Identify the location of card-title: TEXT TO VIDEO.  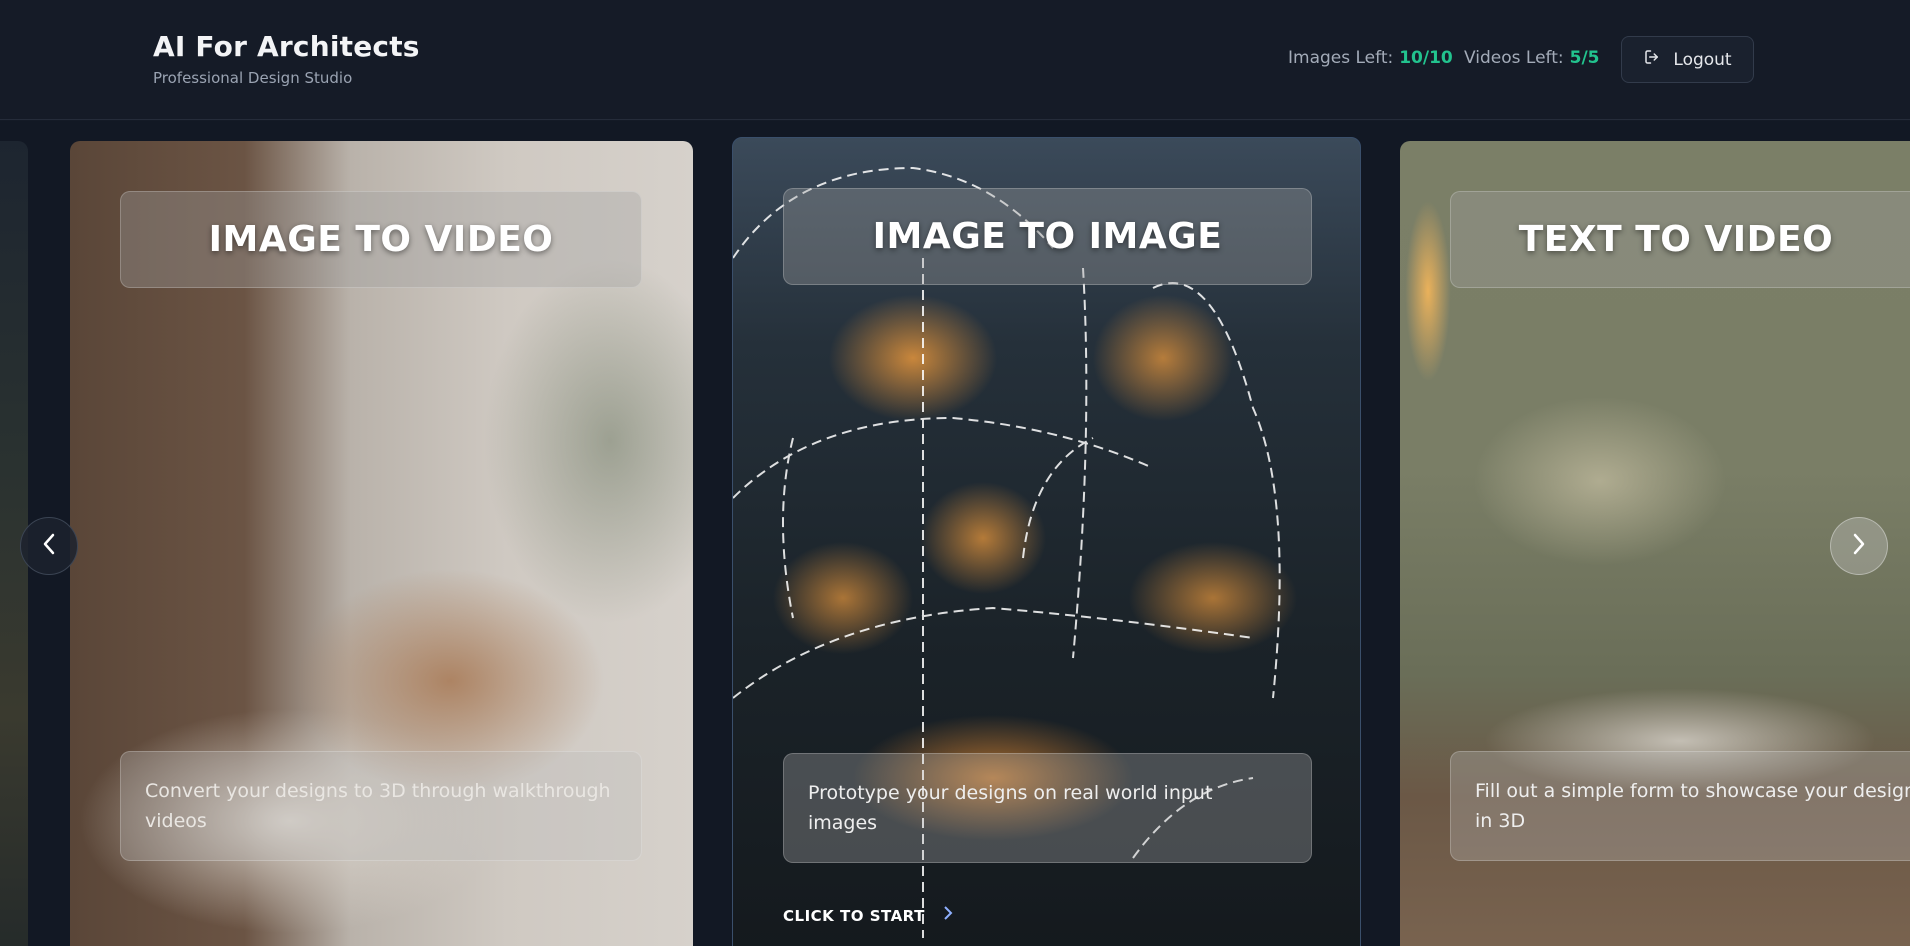
(1680, 239).